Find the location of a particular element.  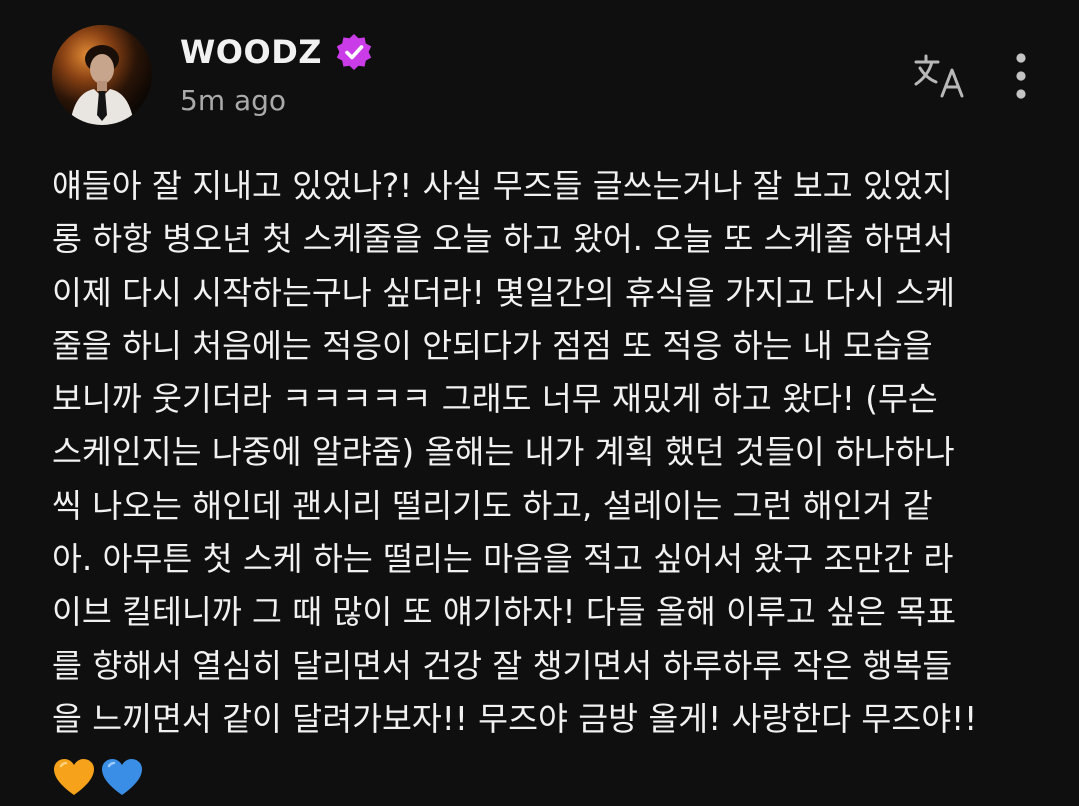

post-timestamp: 5m ago is located at coordinates (233, 100).